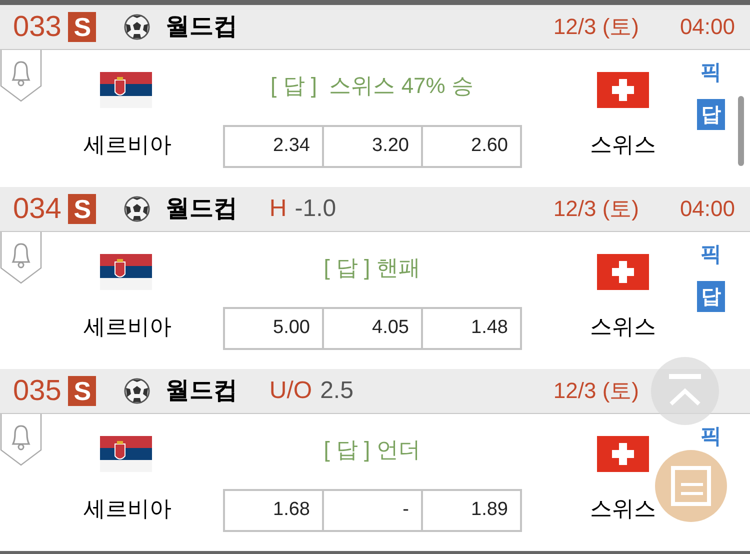 The height and width of the screenshot is (554, 750). I want to click on odds-button: 2.60, so click(472, 146).